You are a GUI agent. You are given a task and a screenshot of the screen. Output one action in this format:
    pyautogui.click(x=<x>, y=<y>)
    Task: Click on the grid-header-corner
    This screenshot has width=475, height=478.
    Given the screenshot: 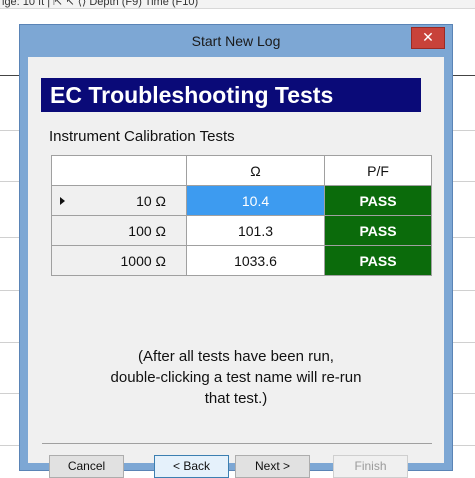 What is the action you would take?
    pyautogui.click(x=119, y=170)
    